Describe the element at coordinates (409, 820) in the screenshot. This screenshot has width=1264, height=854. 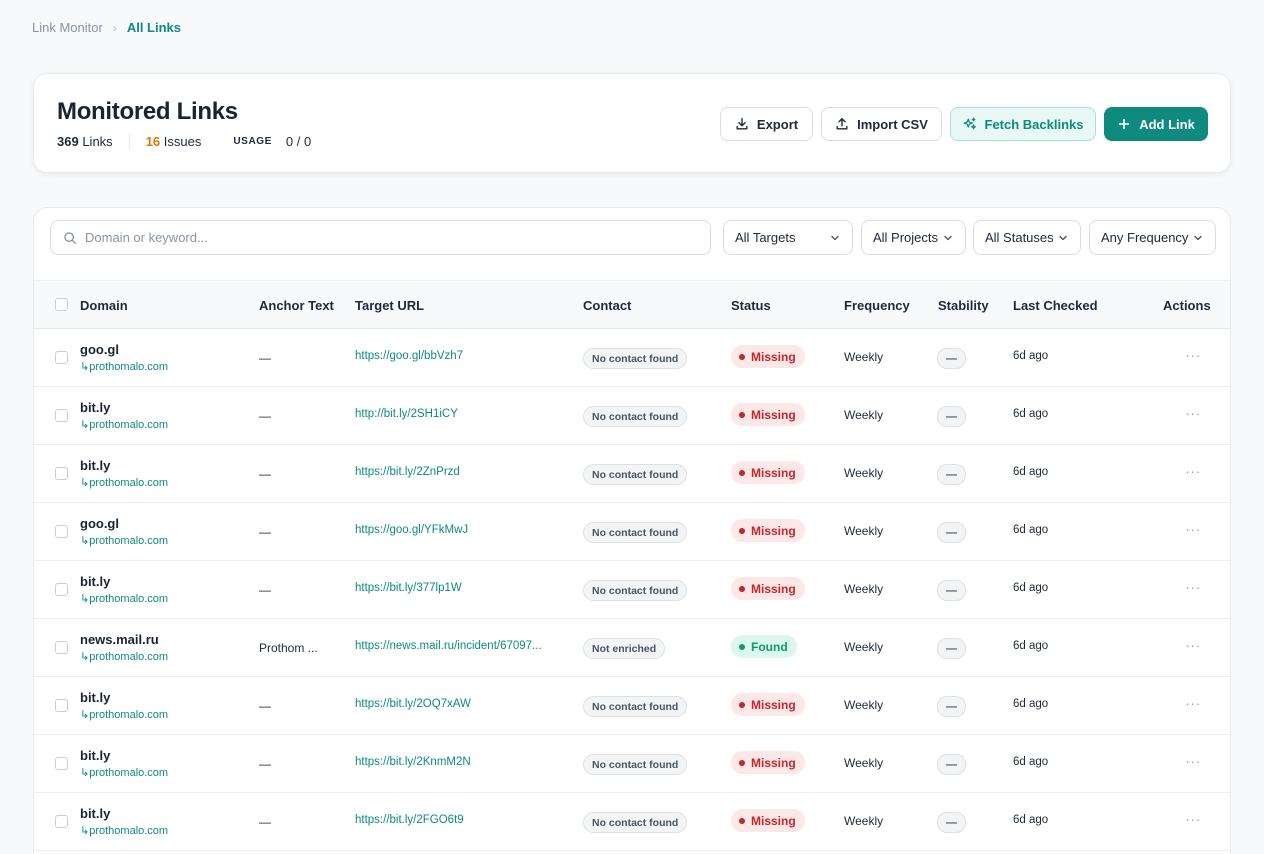
I see `row-target-url-link: https://bit.ly/2FGO6t9` at that location.